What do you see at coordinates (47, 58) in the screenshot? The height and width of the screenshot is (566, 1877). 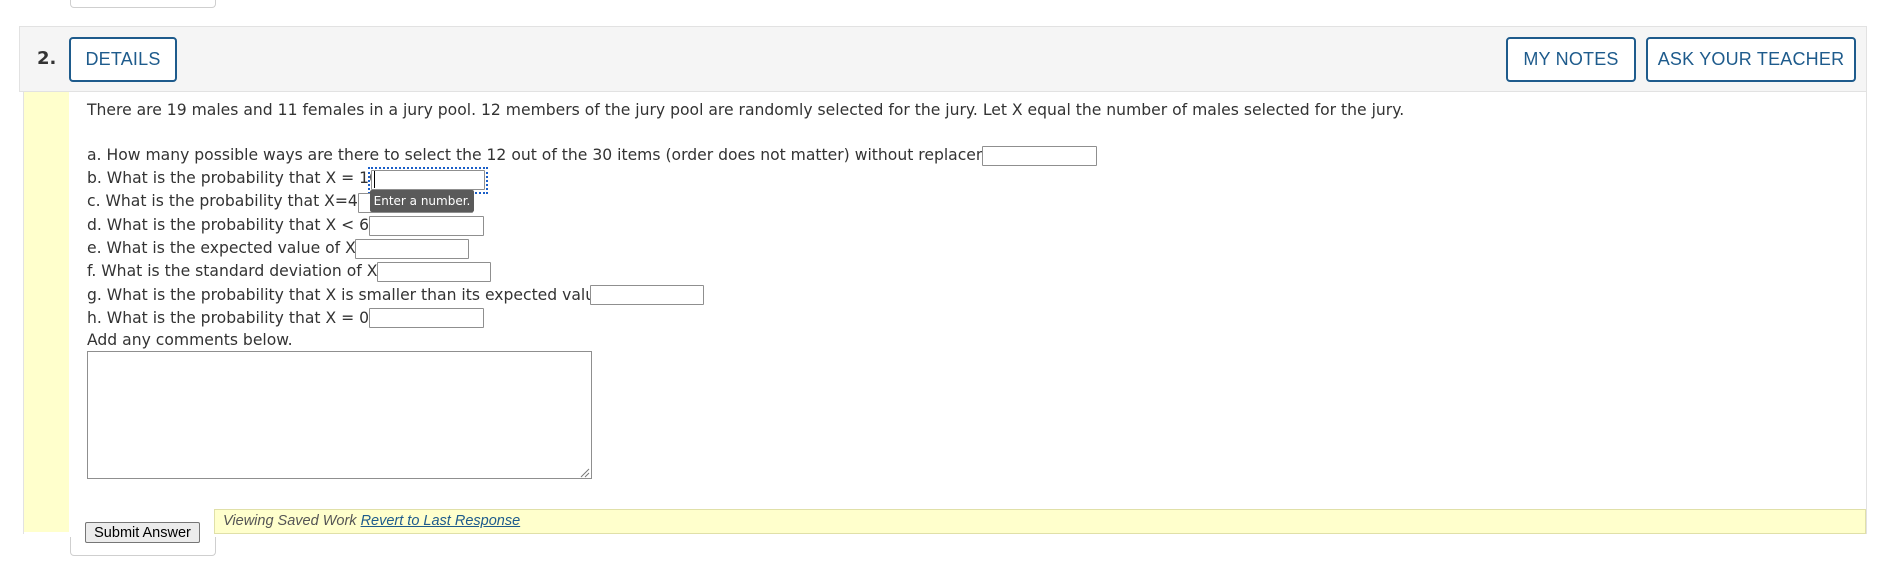 I see `question-number: 2.` at bounding box center [47, 58].